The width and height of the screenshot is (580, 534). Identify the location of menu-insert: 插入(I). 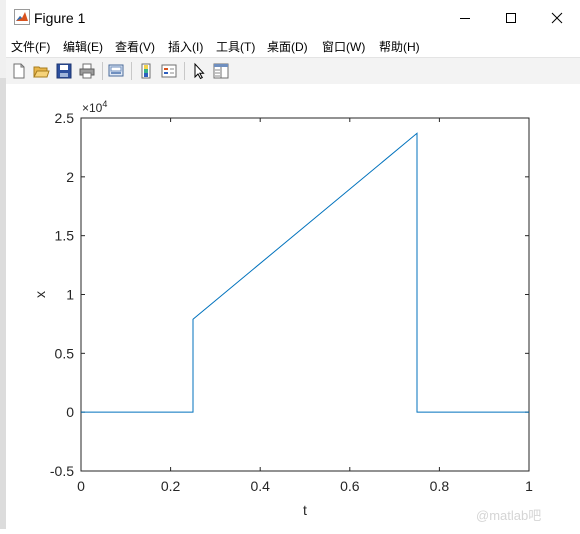
(185, 46).